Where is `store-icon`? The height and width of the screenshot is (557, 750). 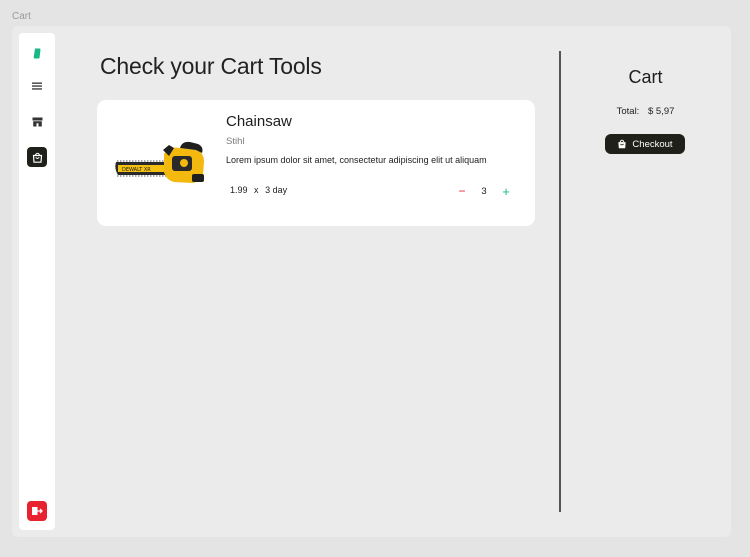 store-icon is located at coordinates (37, 122).